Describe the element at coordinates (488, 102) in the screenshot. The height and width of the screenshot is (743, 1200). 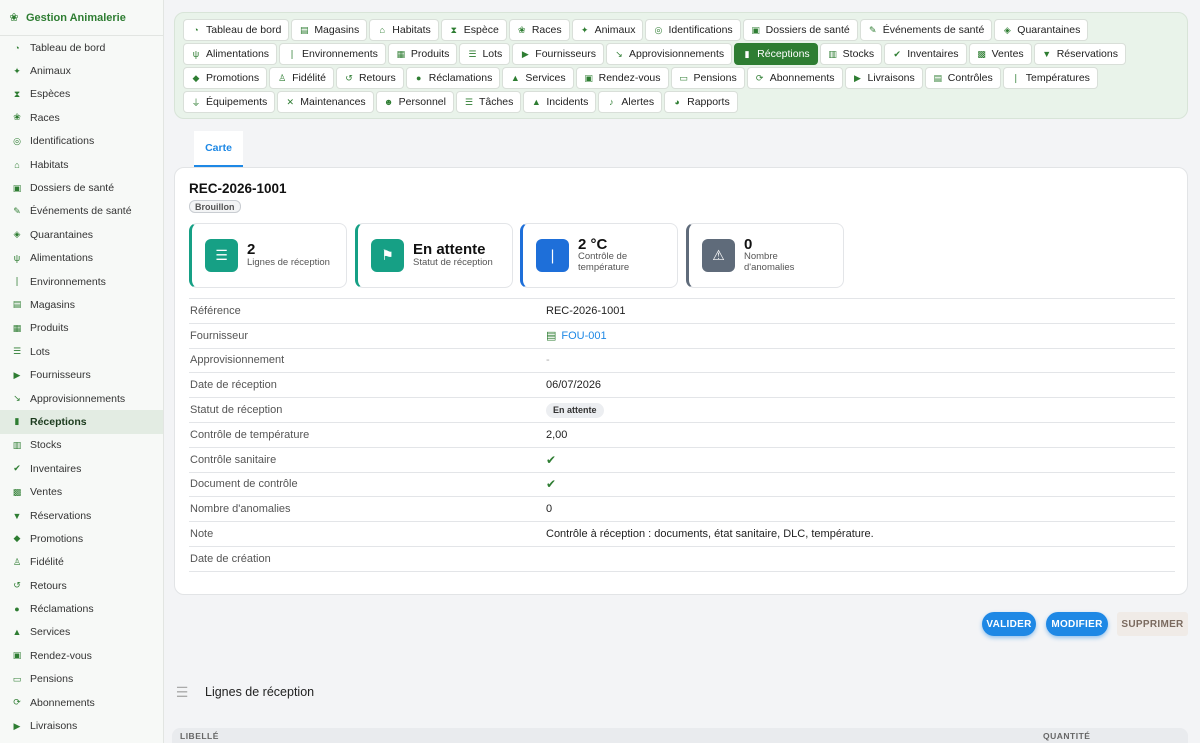
I see `tab-taches: ☰ Tâches` at that location.